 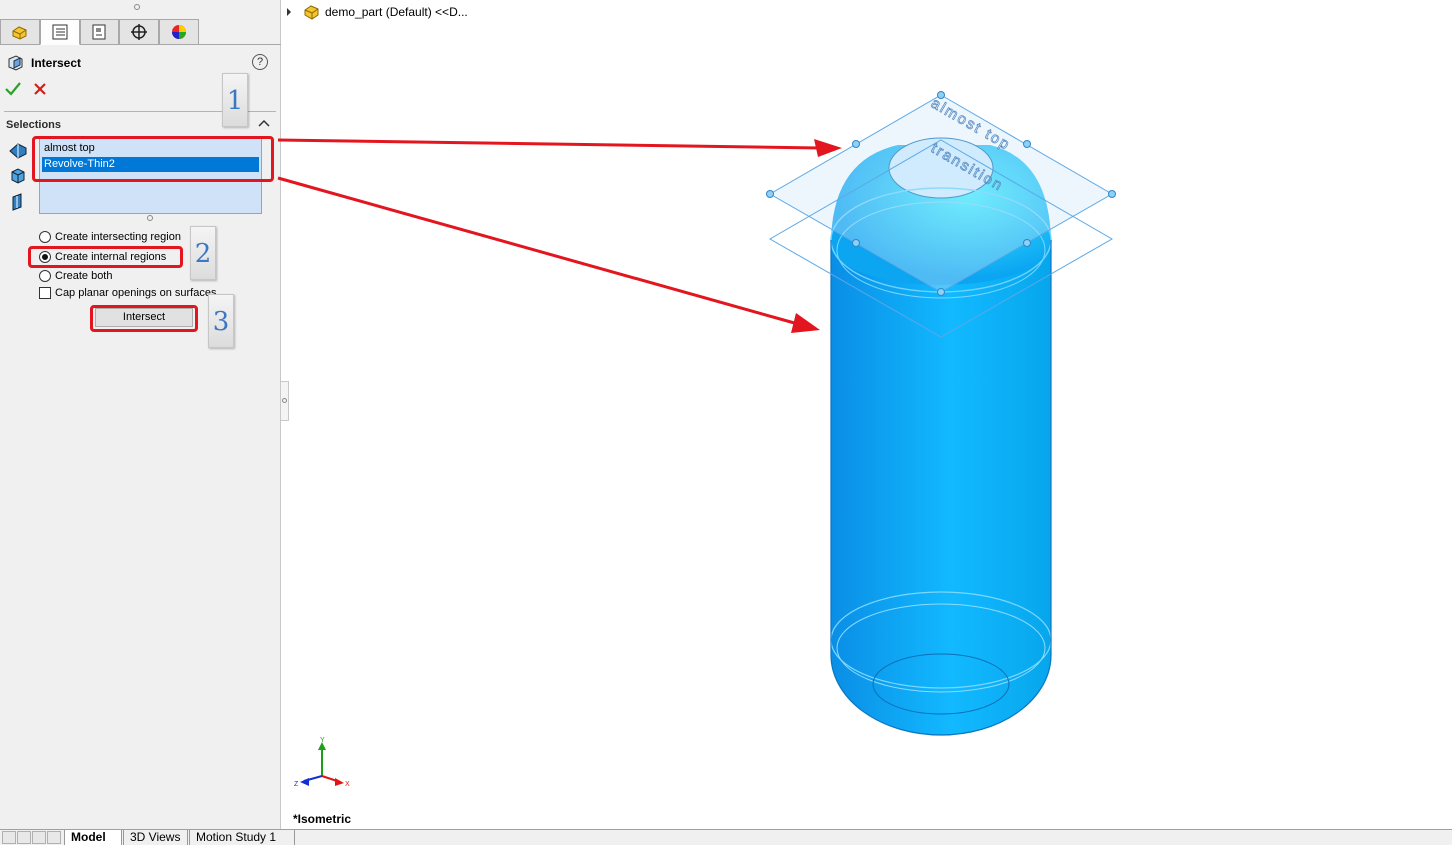 What do you see at coordinates (347, 784) in the screenshot?
I see `triad-x-label: X` at bounding box center [347, 784].